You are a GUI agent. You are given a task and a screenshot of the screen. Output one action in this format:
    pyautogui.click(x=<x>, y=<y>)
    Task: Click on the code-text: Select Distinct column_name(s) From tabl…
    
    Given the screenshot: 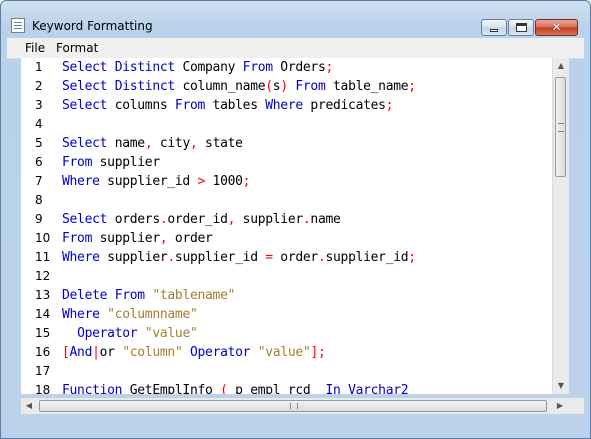 What is the action you would take?
    pyautogui.click(x=239, y=86)
    